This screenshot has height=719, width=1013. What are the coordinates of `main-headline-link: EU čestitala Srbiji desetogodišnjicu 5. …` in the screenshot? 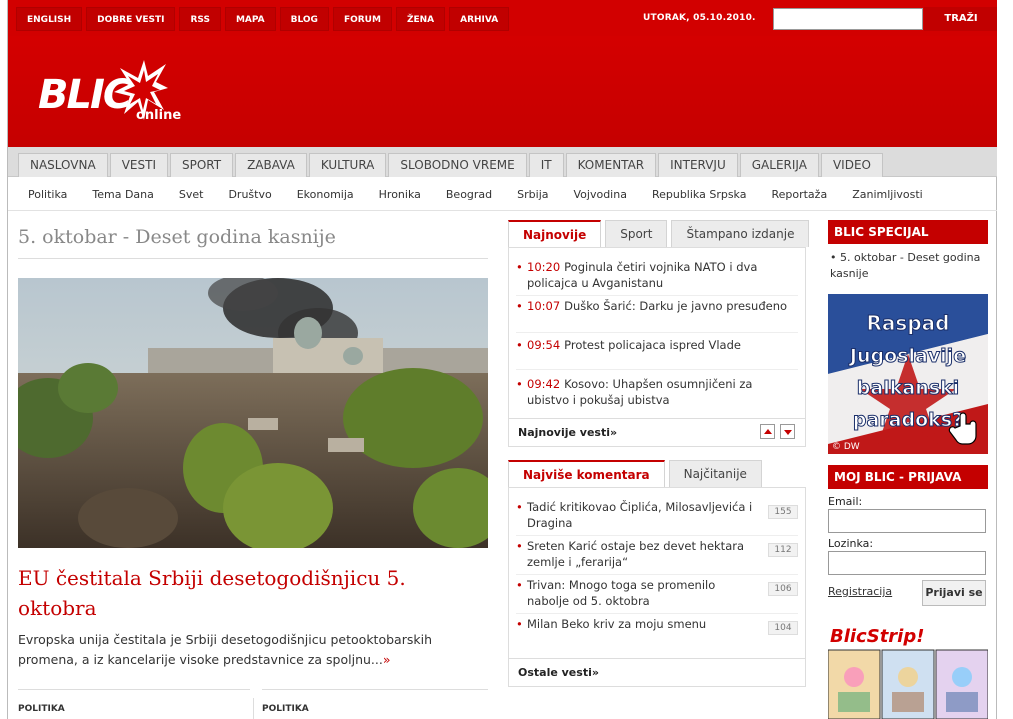 It's located at (253, 593).